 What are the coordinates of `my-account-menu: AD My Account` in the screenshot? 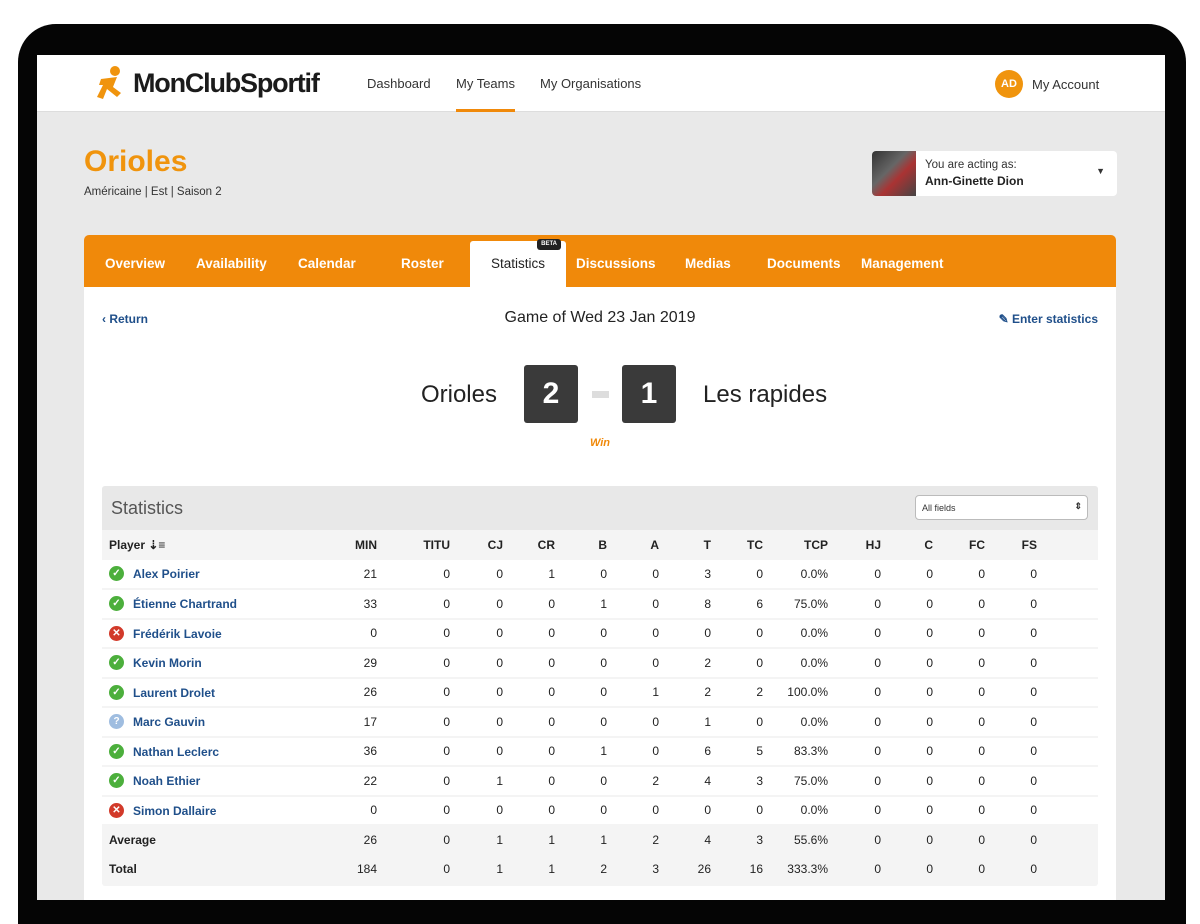 It's located at (1047, 84).